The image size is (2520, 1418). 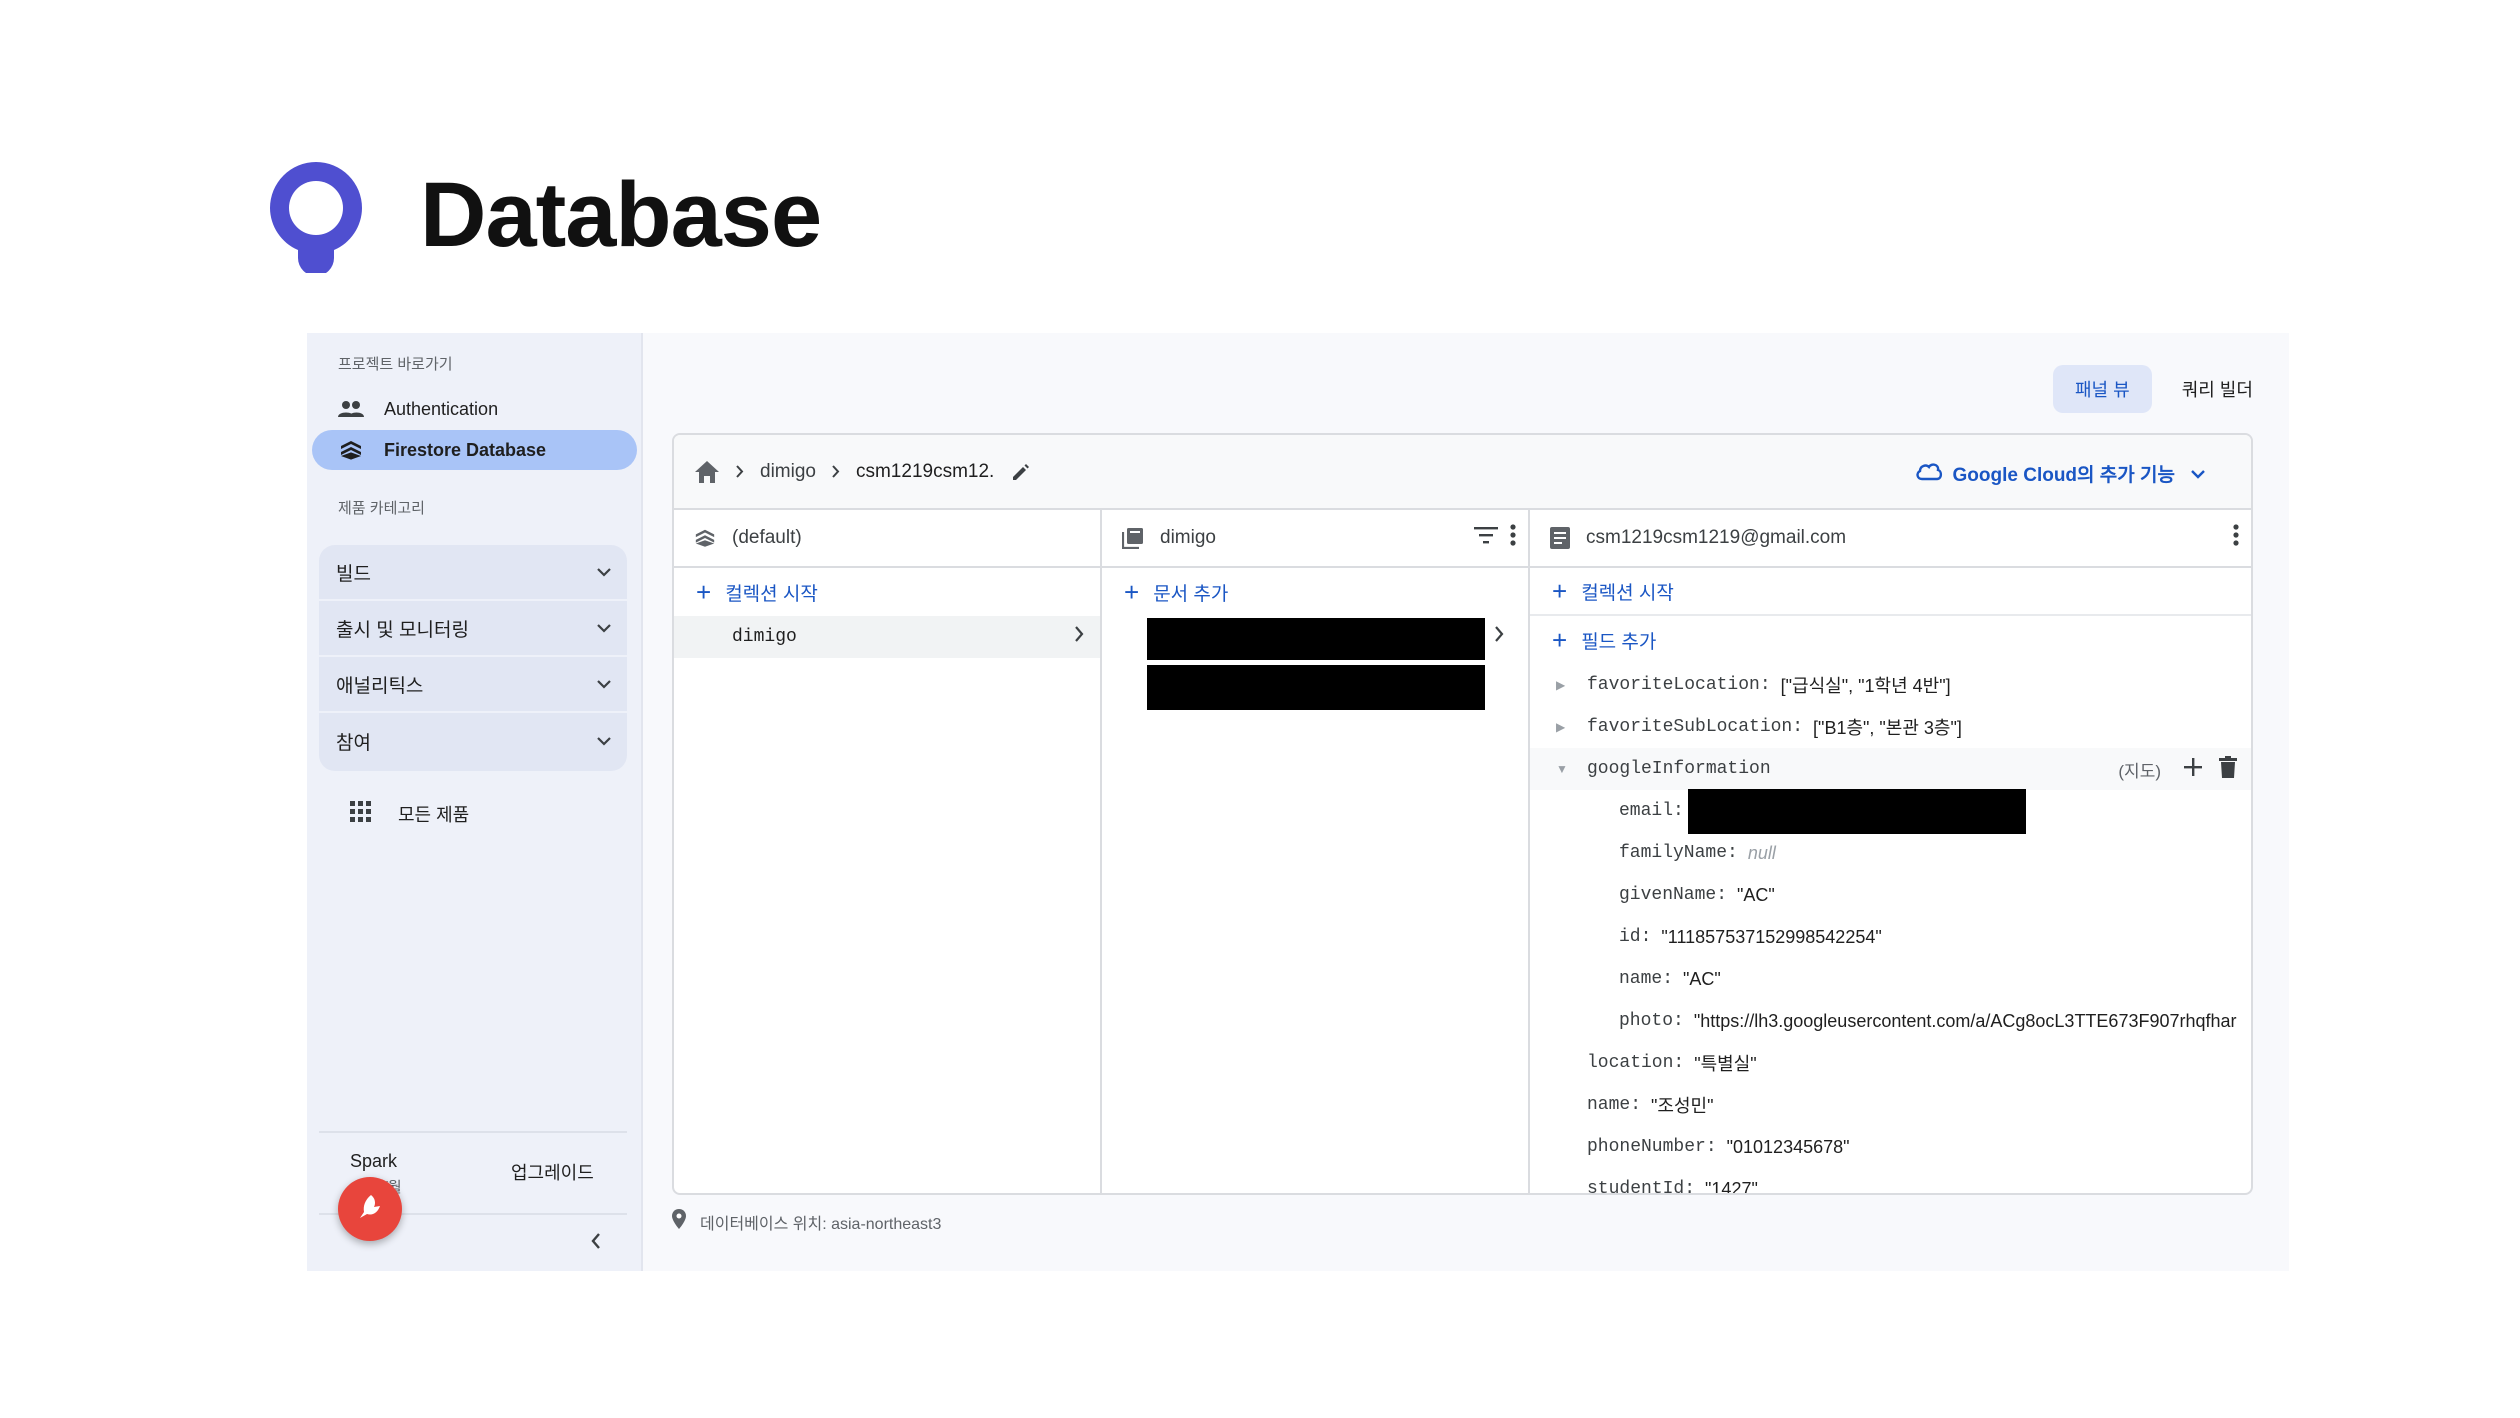 What do you see at coordinates (473, 741) in the screenshot?
I see `category-engage: 참여` at bounding box center [473, 741].